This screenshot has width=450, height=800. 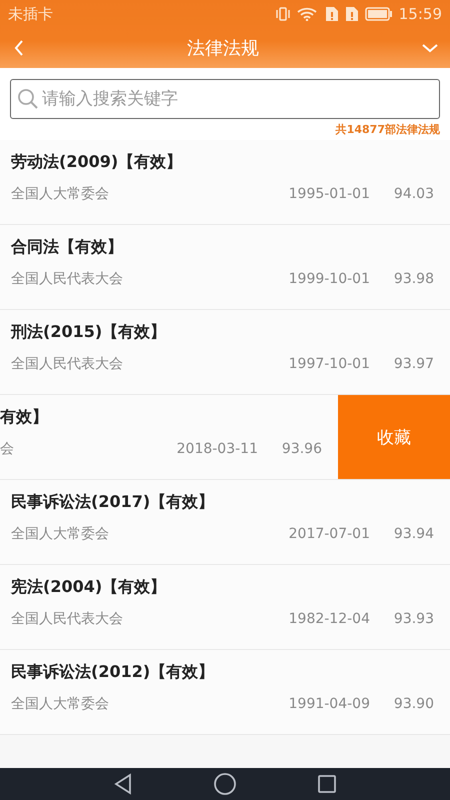 I want to click on back-icon, so click(x=123, y=784).